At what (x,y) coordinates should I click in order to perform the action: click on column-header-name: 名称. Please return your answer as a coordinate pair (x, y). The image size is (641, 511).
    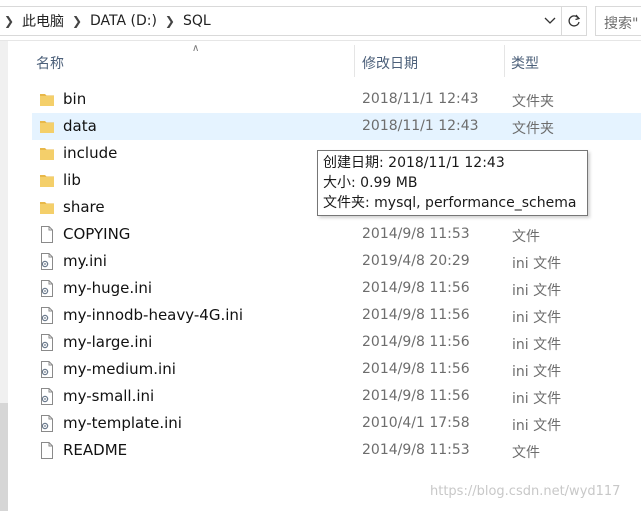
    Looking at the image, I should click on (50, 63).